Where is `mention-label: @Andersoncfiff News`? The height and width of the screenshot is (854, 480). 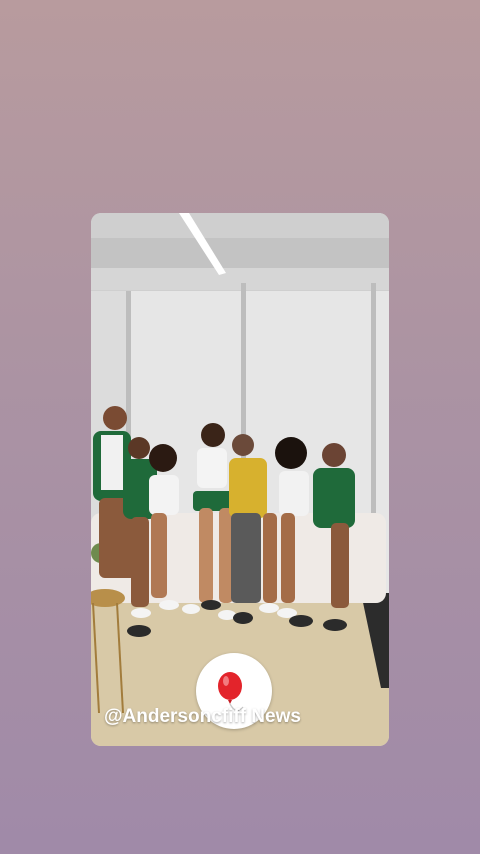
mention-label: @Andersoncfiff News is located at coordinates (234, 717).